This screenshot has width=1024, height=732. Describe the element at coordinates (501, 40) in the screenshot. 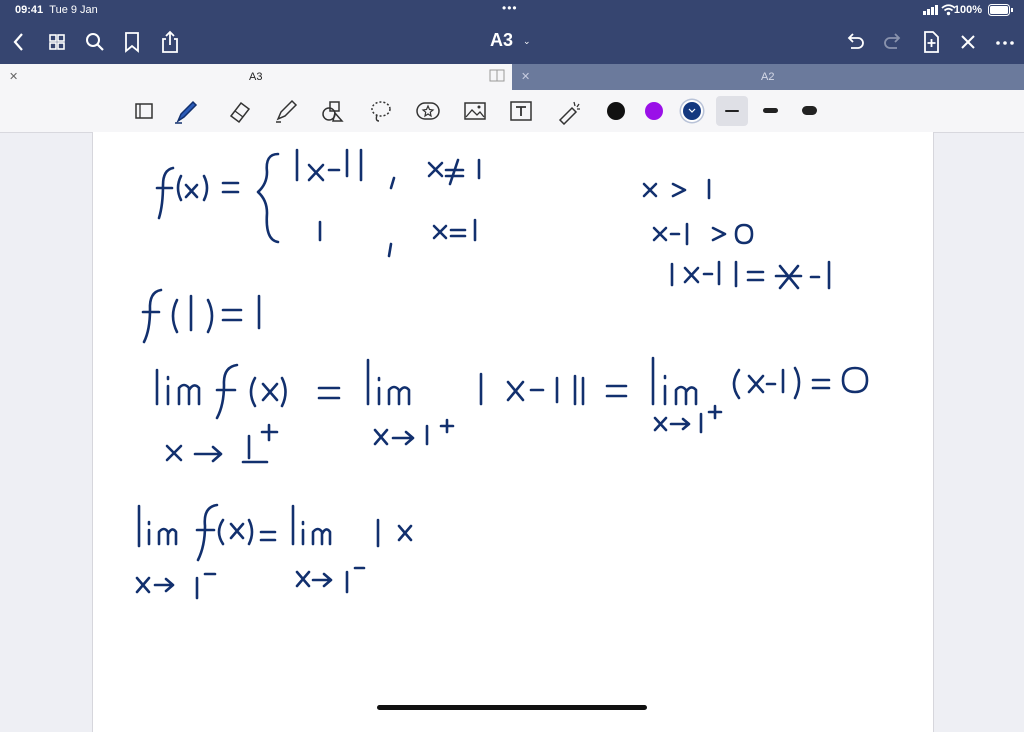

I see `document-title: A3` at that location.